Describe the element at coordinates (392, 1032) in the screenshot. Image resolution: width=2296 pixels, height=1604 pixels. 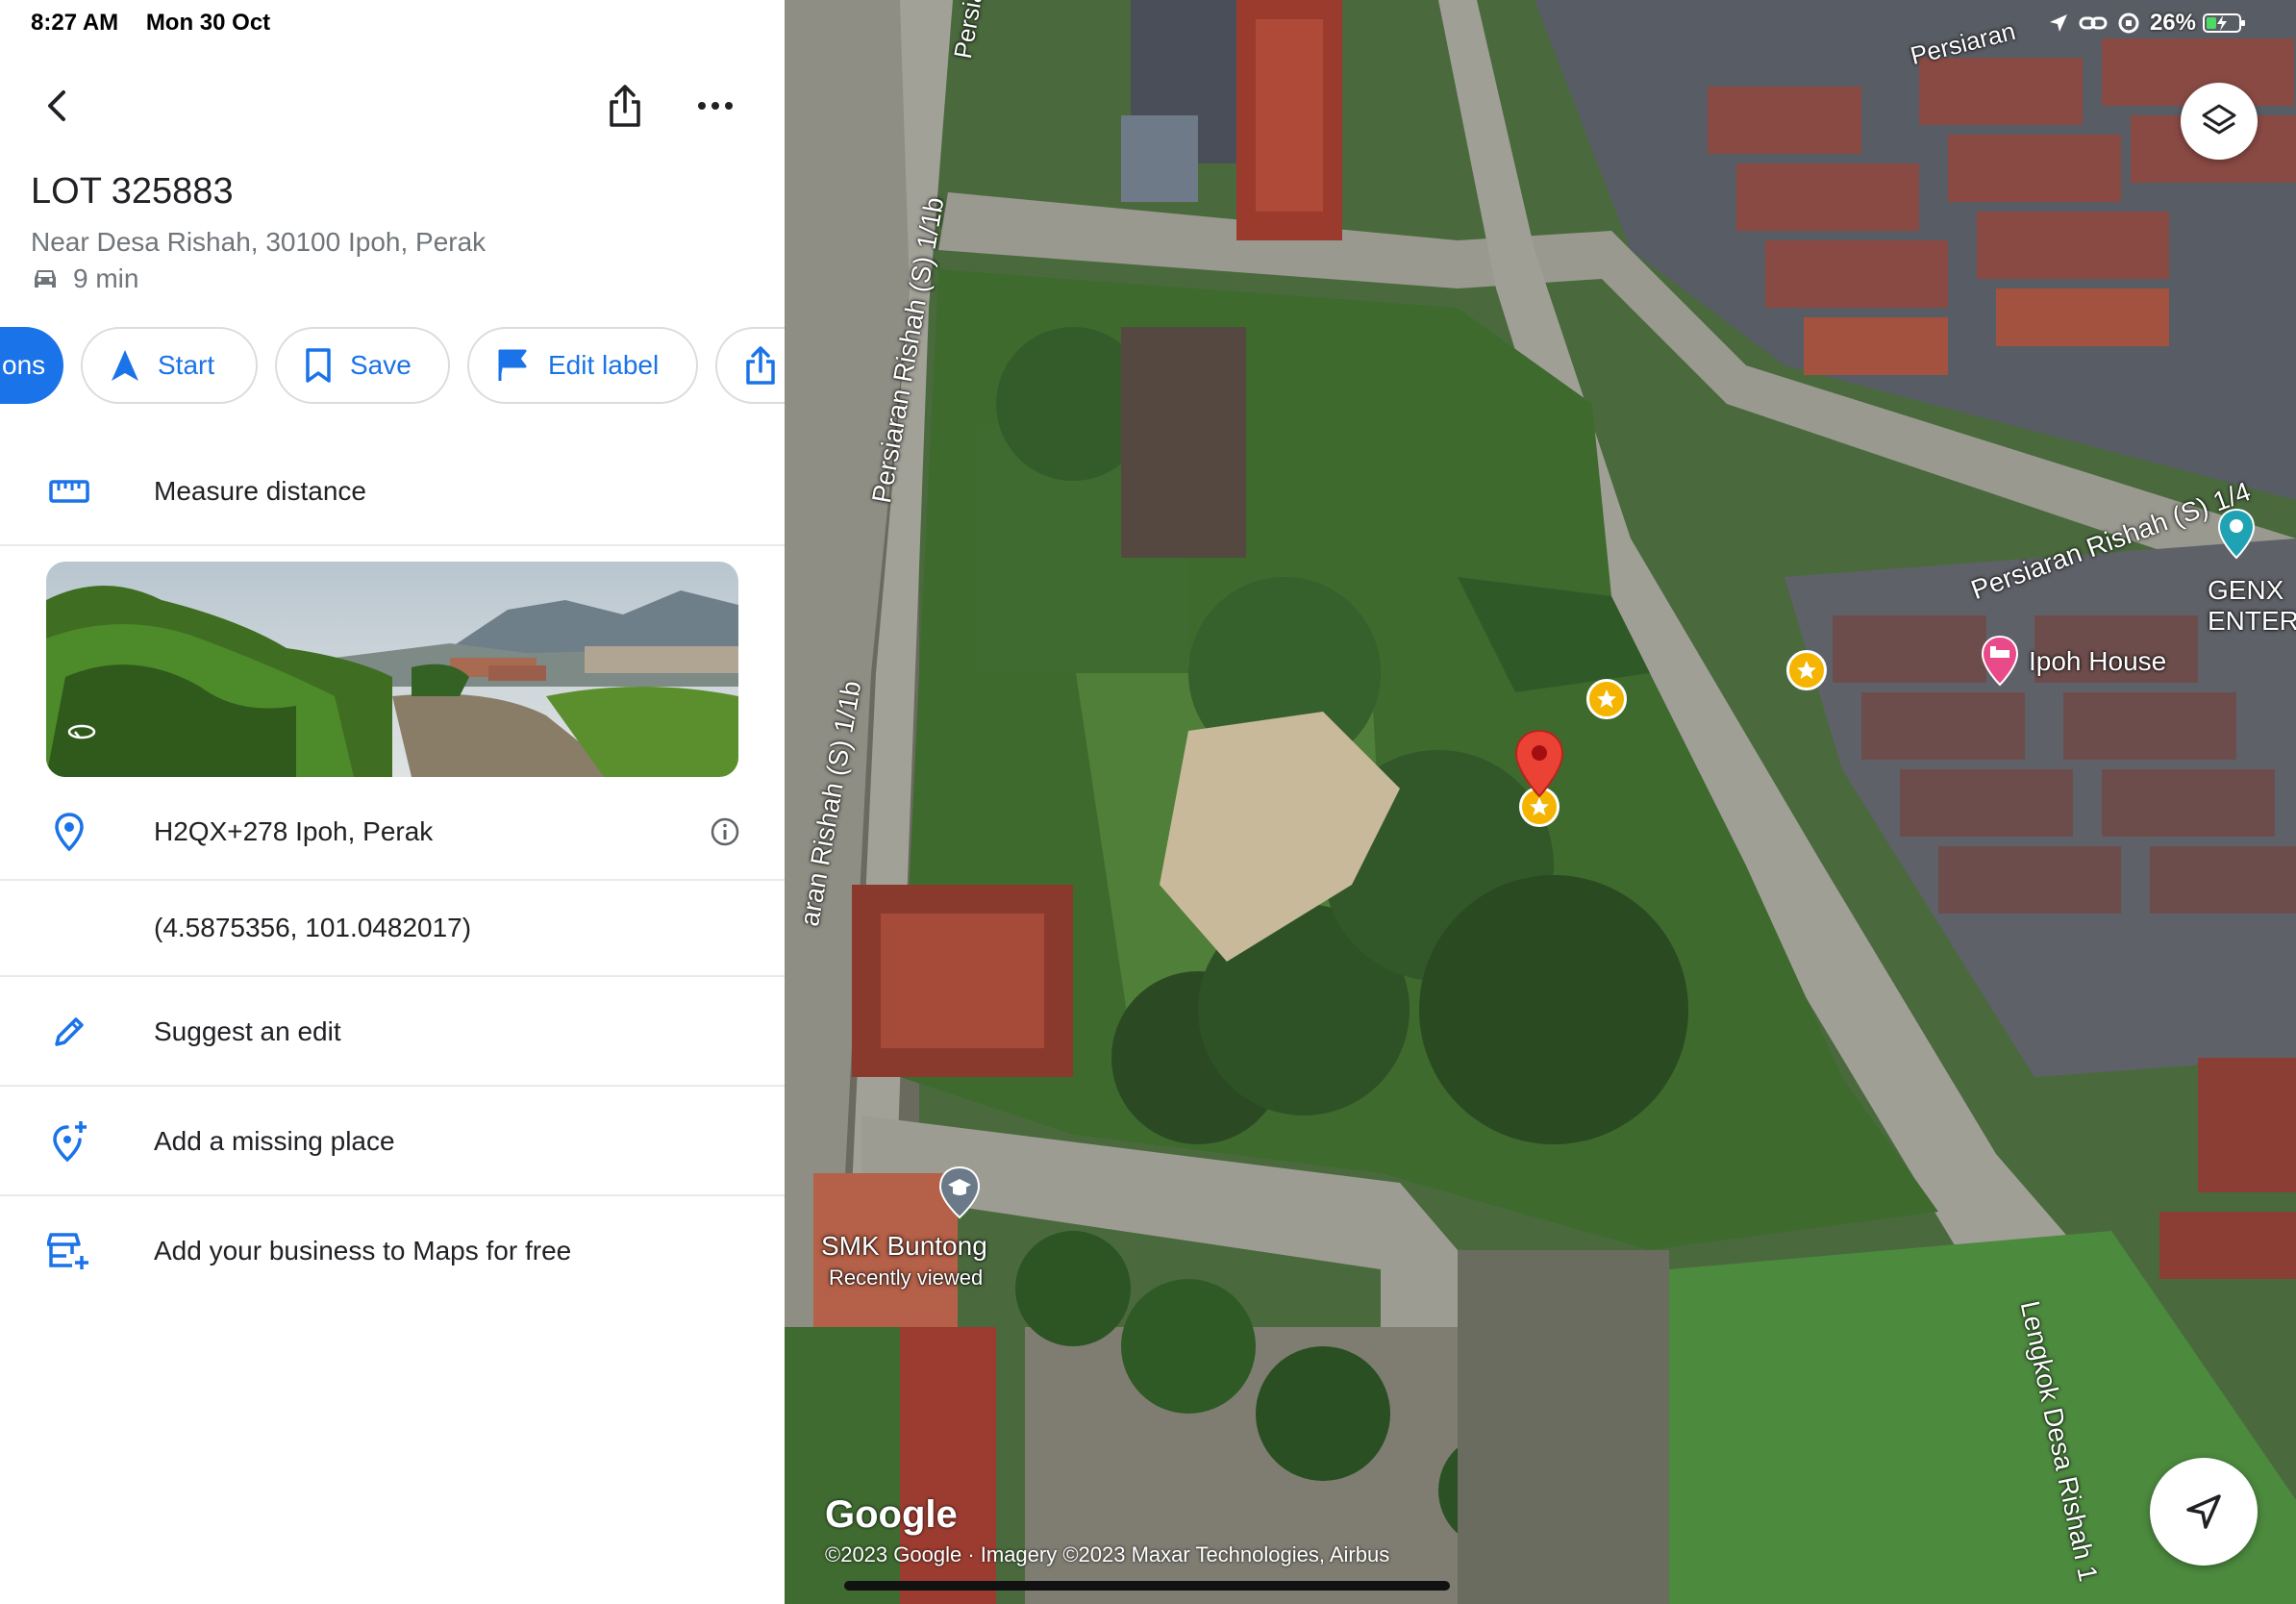
I see `suggest-edit-row: Suggest an edit` at that location.